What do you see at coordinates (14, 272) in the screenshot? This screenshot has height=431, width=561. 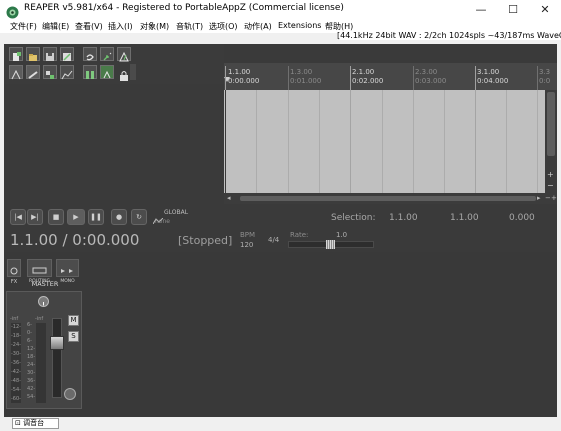 I see `master-fx-button: FX` at bounding box center [14, 272].